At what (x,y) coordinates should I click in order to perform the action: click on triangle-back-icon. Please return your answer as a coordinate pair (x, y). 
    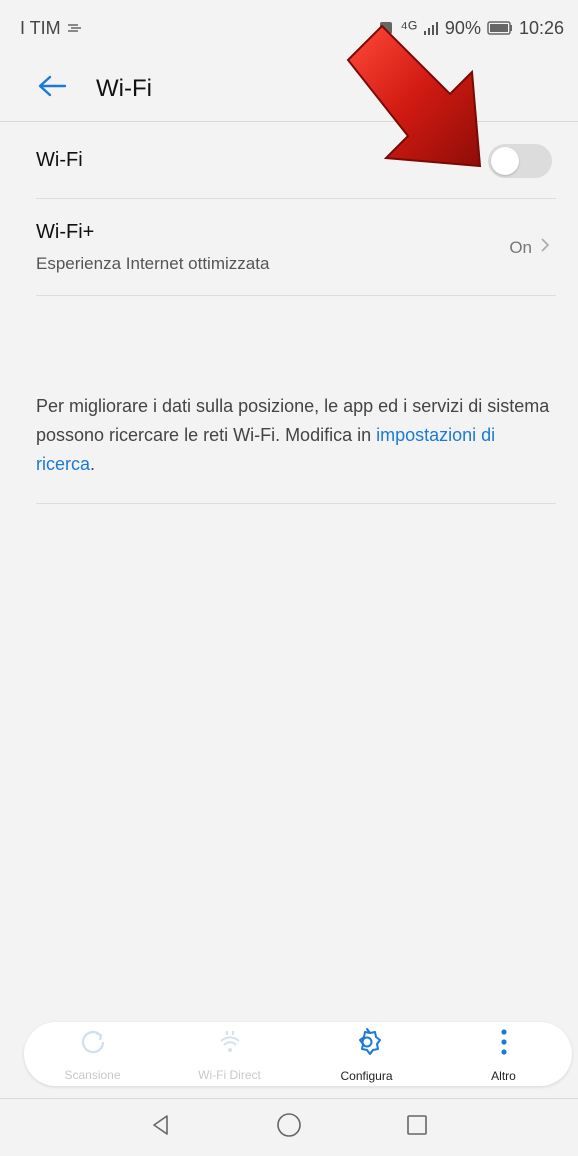
    Looking at the image, I should click on (161, 1127).